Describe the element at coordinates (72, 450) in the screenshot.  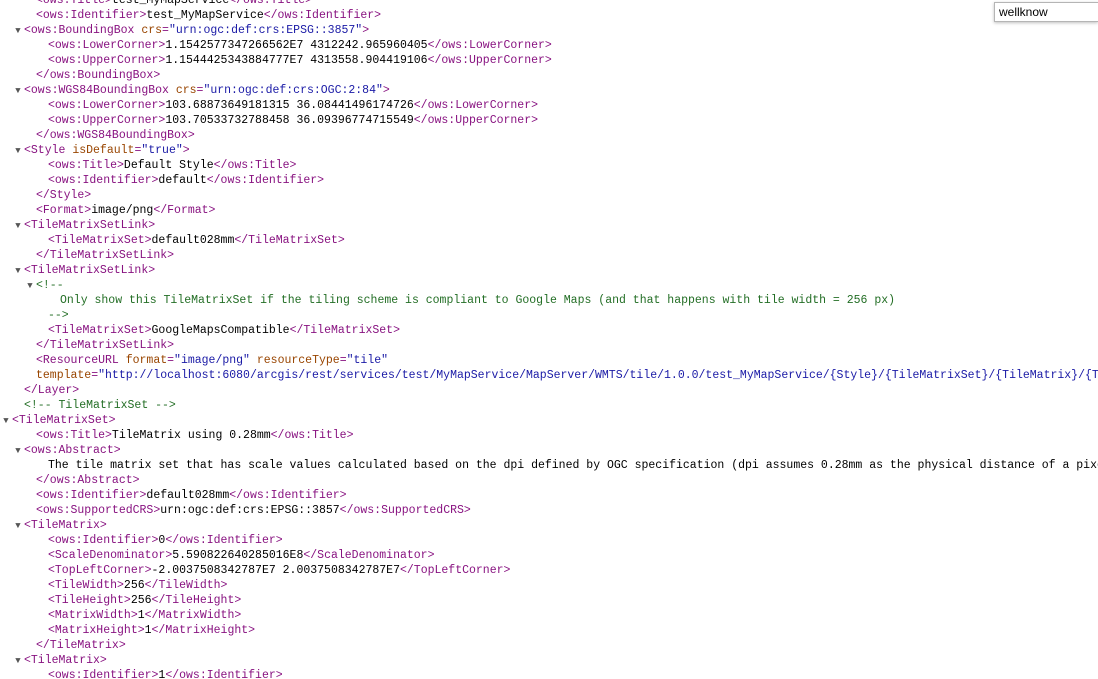
I see `xml-tag: <ows:Abstract>` at that location.